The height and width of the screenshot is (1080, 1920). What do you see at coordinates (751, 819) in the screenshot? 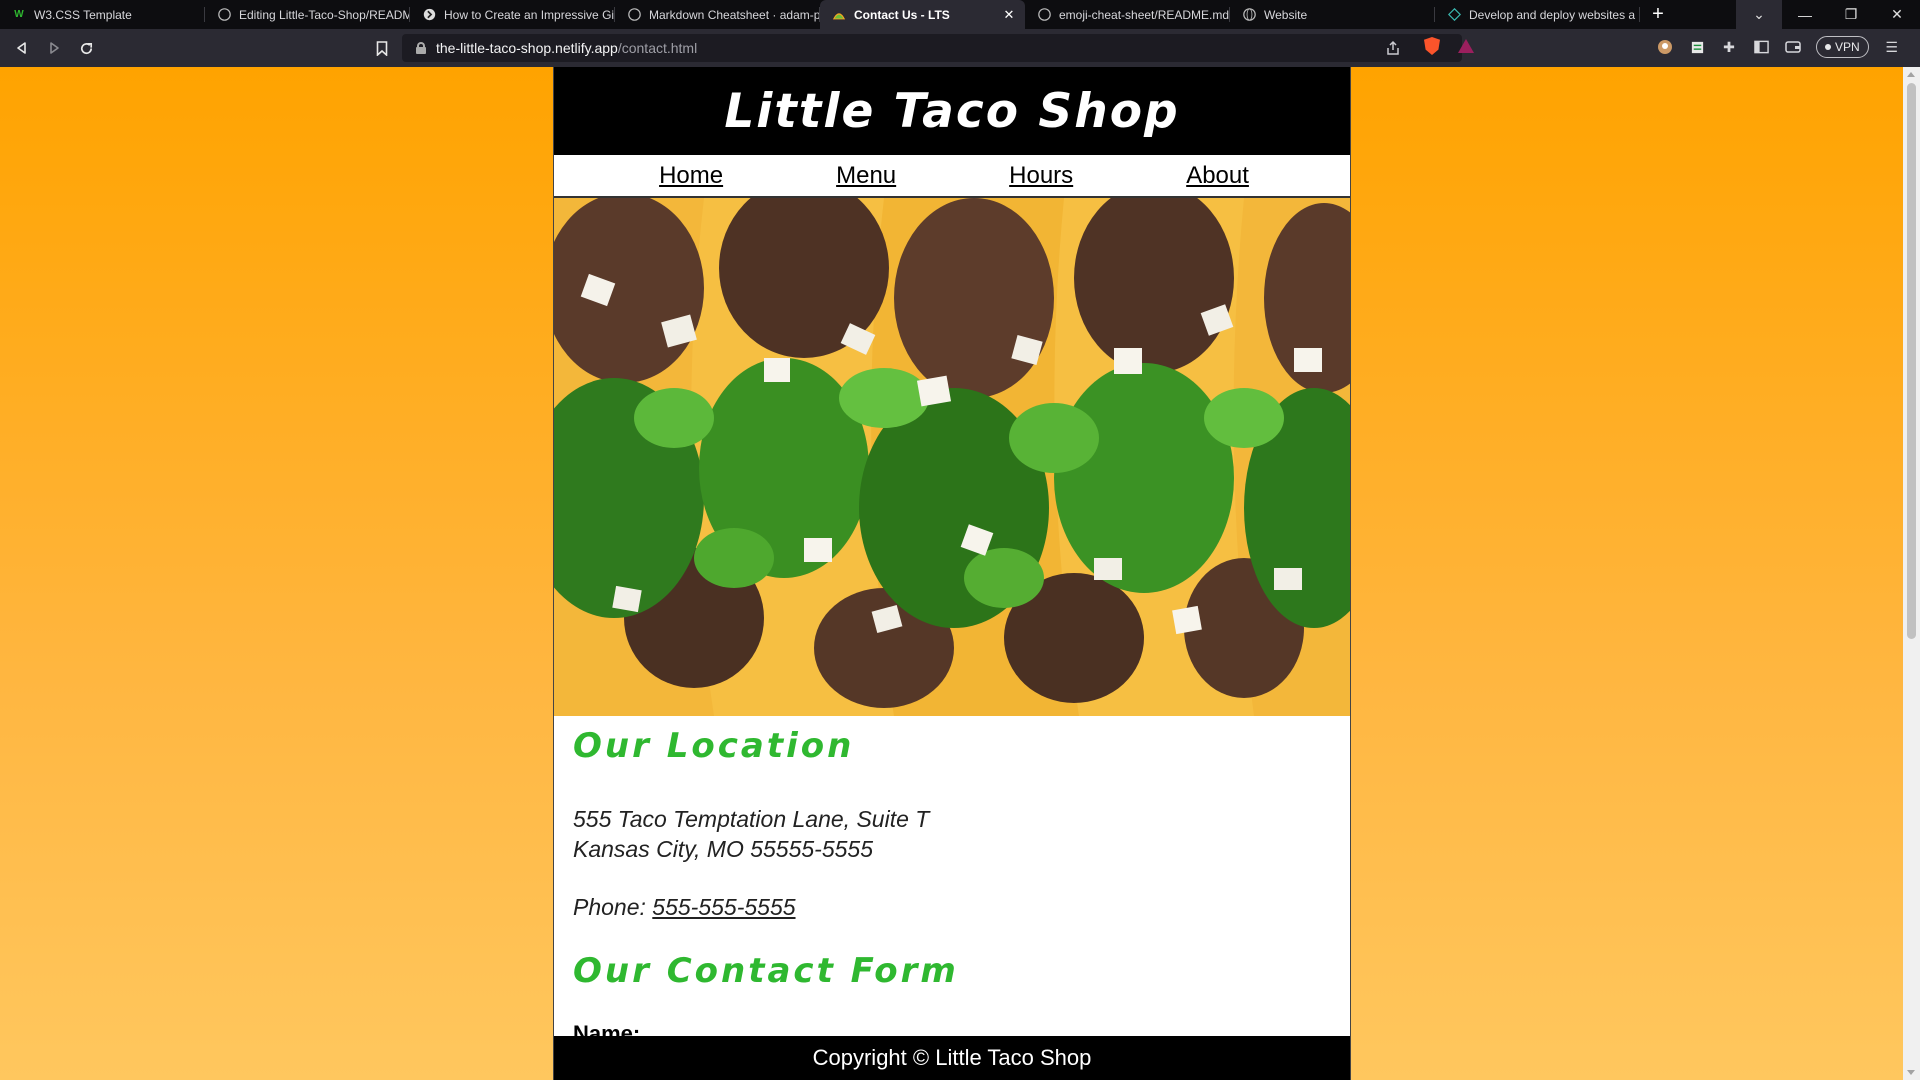
I see `address-line-1: 555 Taco Temptation Lane, Suite T` at bounding box center [751, 819].